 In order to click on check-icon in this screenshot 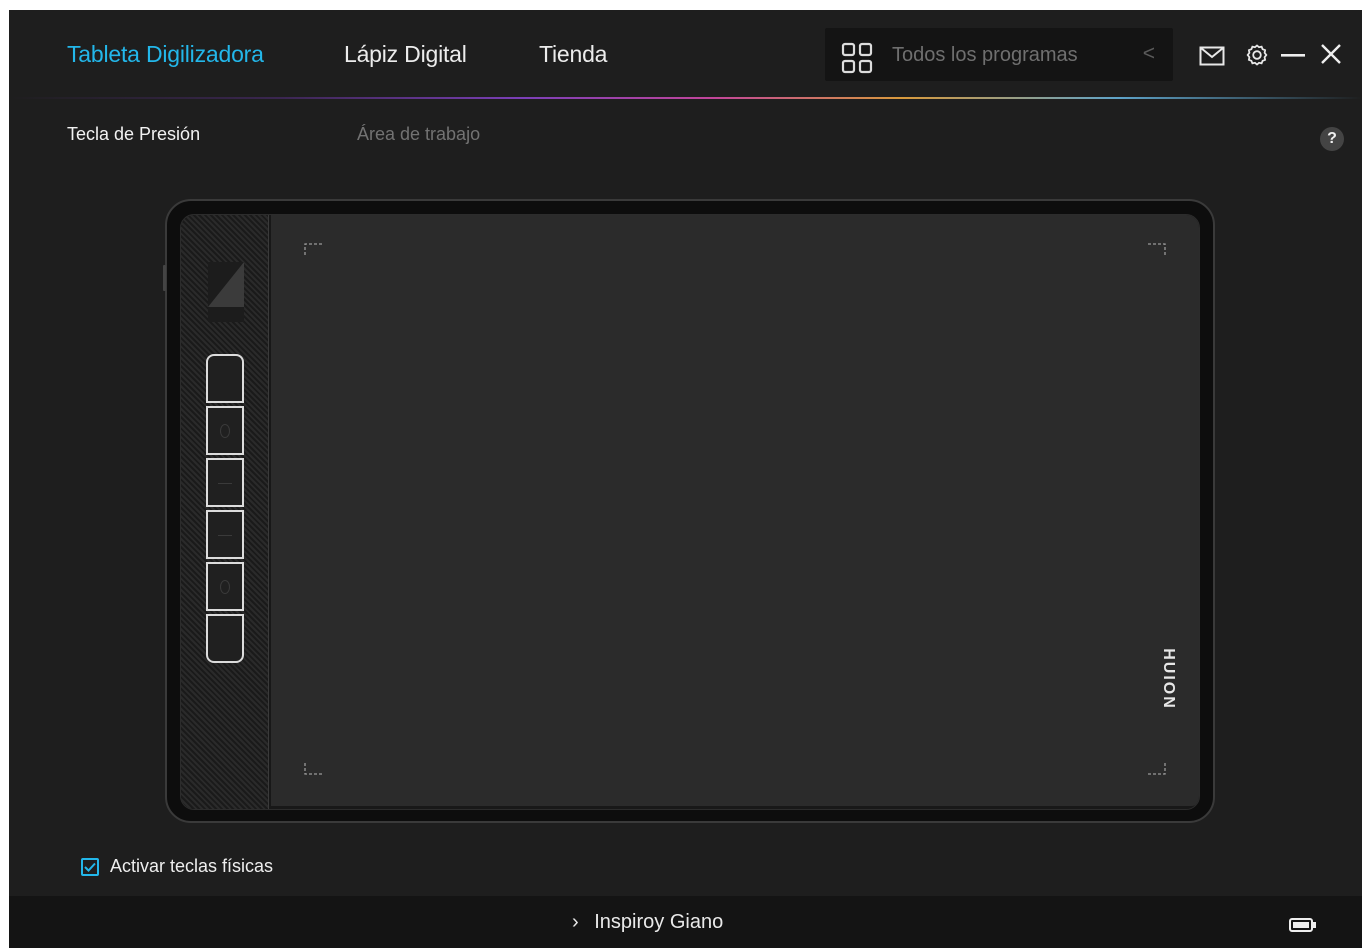, I will do `click(90, 867)`.